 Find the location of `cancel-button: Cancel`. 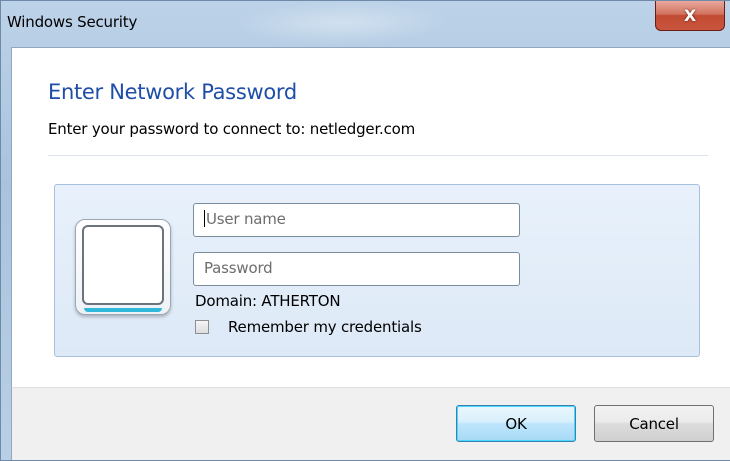

cancel-button: Cancel is located at coordinates (654, 423).